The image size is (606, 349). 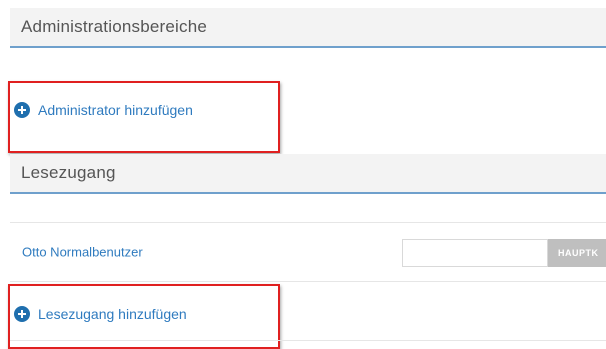 I want to click on section-header-administration: Administrationsbereiche, so click(x=308, y=28).